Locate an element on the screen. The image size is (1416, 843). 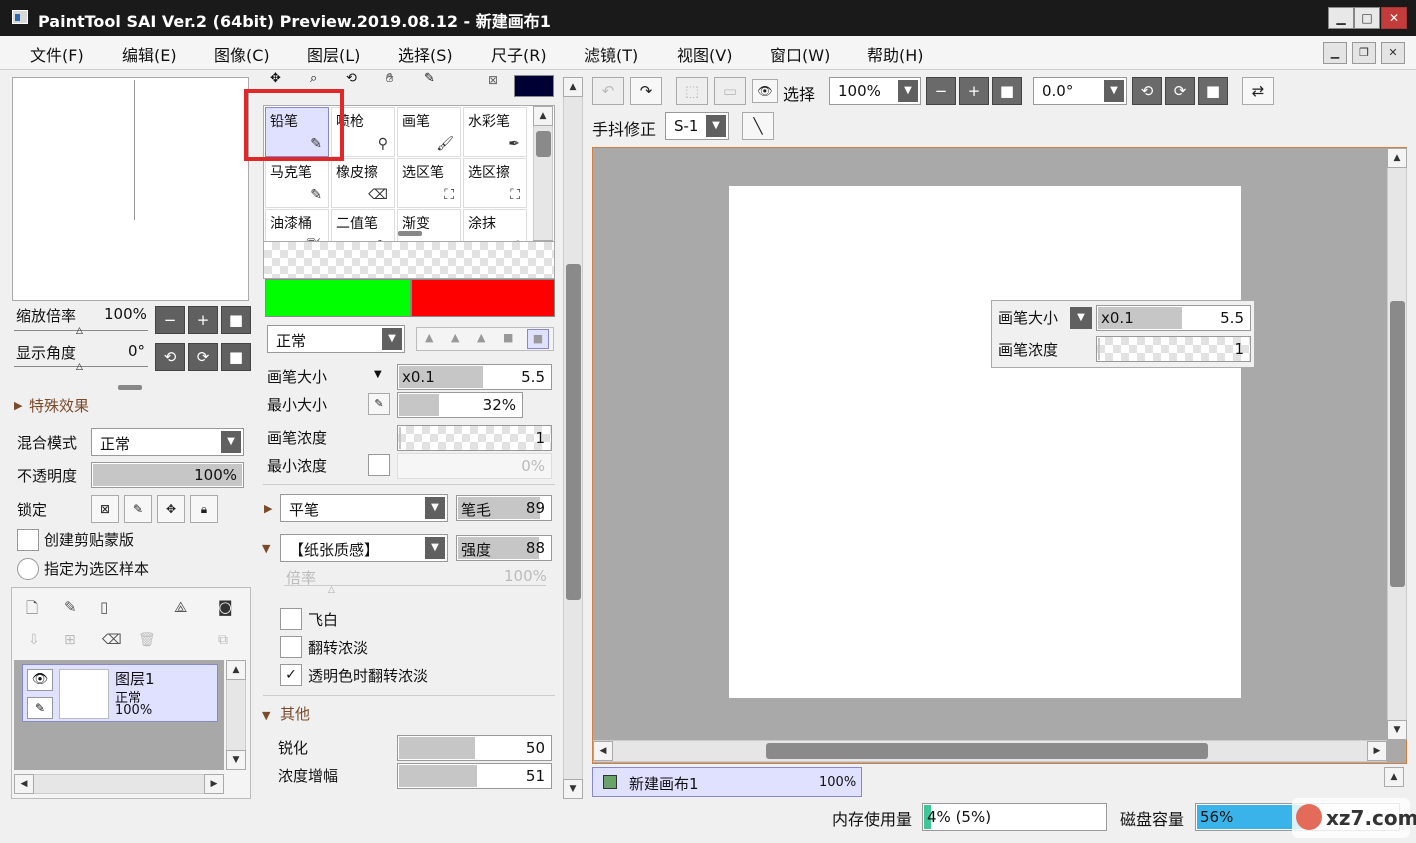
brush-blend-select: 正常 ▼ is located at coordinates (336, 339).